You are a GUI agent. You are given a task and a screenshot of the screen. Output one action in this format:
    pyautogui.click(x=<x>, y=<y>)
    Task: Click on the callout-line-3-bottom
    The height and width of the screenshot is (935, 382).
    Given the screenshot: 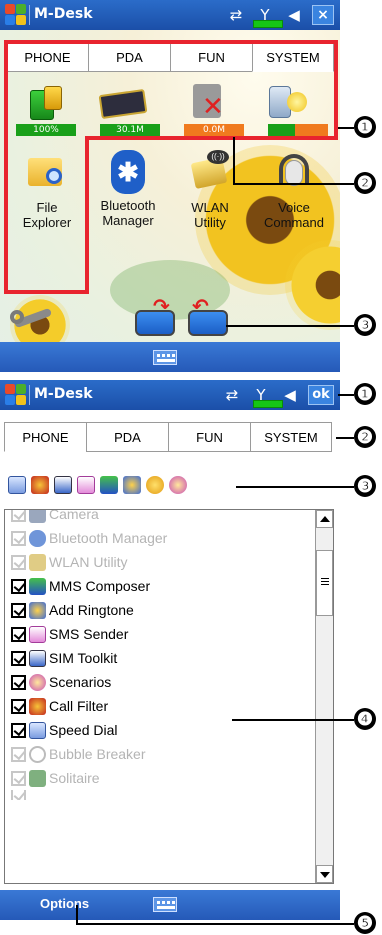 What is the action you would take?
    pyautogui.click(x=295, y=487)
    